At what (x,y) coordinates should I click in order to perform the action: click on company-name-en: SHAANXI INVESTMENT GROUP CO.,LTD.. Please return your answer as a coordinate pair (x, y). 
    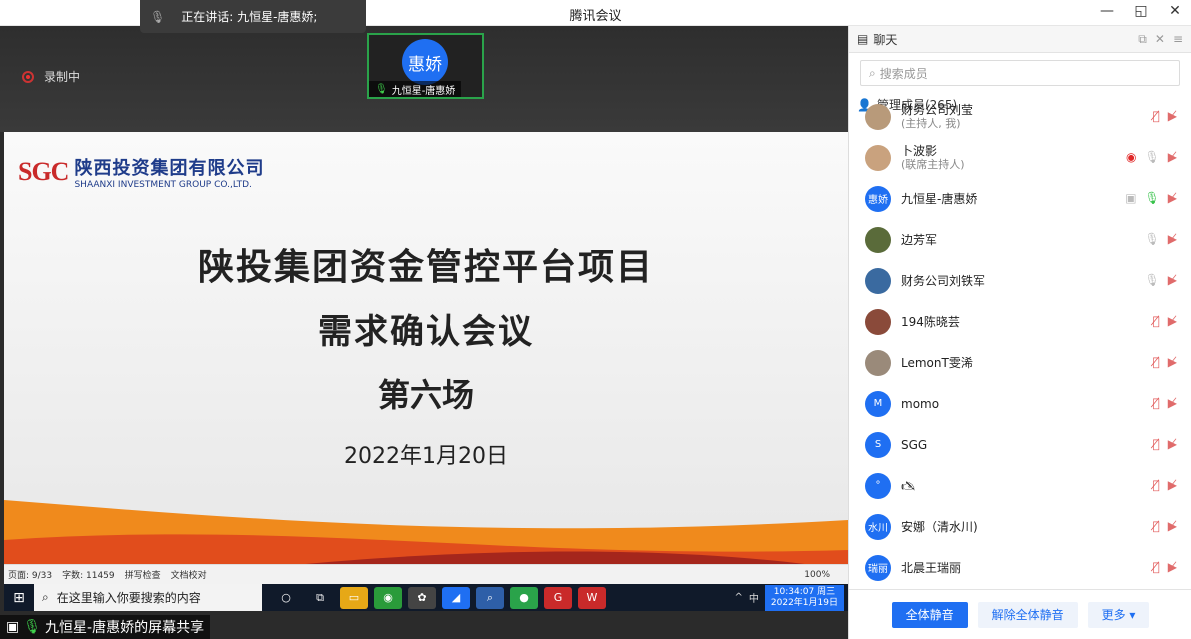
    Looking at the image, I should click on (163, 185).